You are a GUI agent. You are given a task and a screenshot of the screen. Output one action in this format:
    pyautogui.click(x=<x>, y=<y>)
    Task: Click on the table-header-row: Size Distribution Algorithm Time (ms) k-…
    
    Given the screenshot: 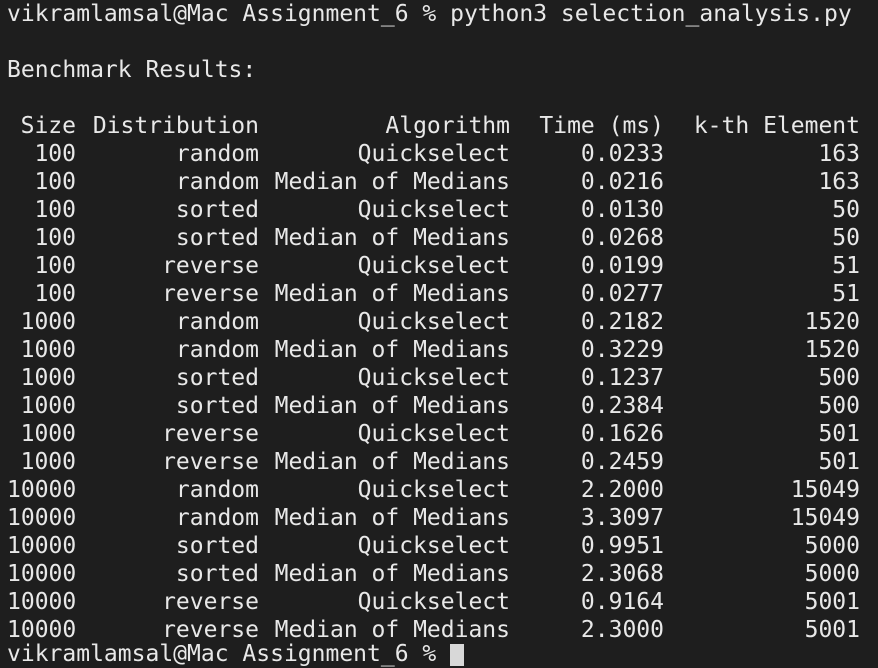 What is the action you would take?
    pyautogui.click(x=433, y=126)
    